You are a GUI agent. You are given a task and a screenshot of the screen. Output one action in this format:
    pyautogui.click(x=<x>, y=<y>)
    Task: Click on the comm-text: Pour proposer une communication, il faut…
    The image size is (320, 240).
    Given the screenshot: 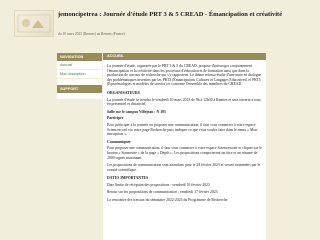 What is the action you would take?
    pyautogui.click(x=184, y=153)
    